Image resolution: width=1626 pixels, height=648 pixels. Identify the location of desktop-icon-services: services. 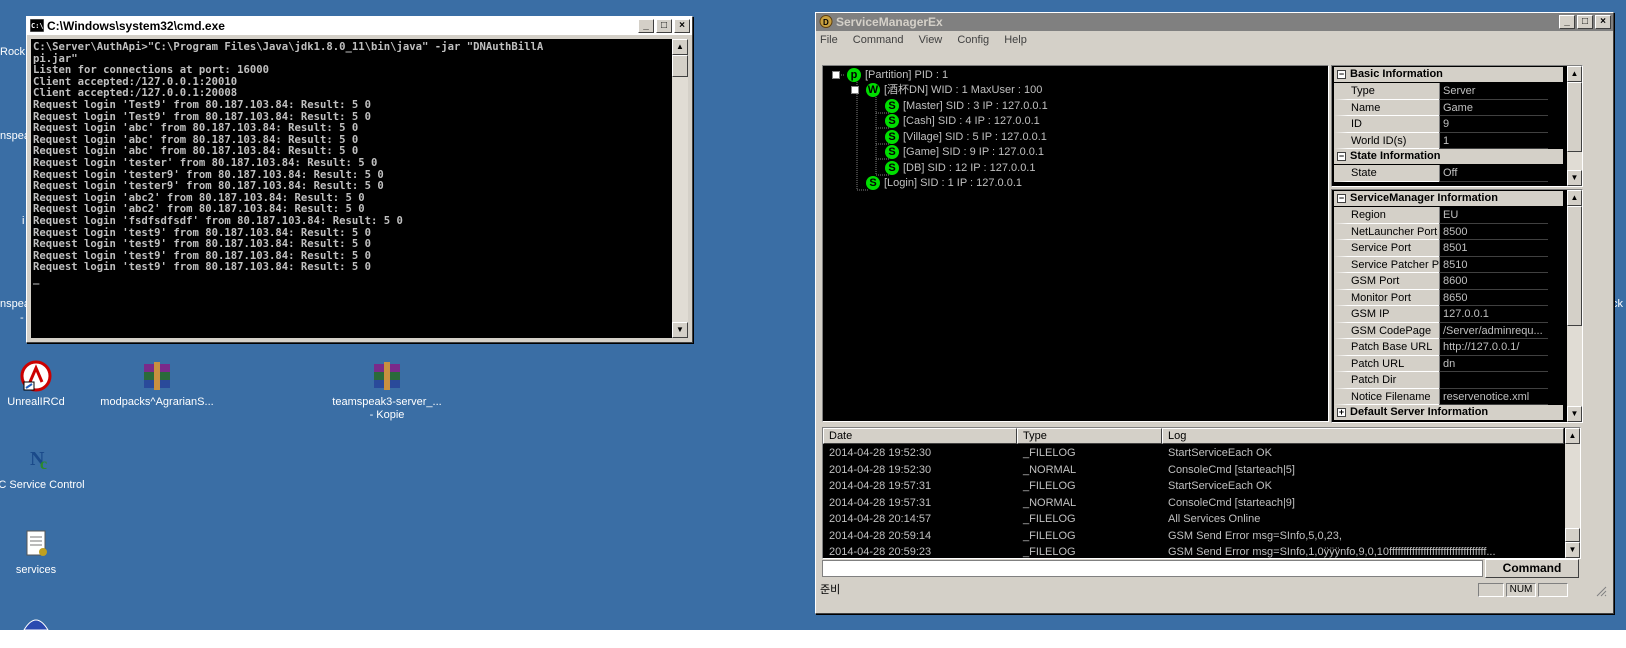
(48, 552).